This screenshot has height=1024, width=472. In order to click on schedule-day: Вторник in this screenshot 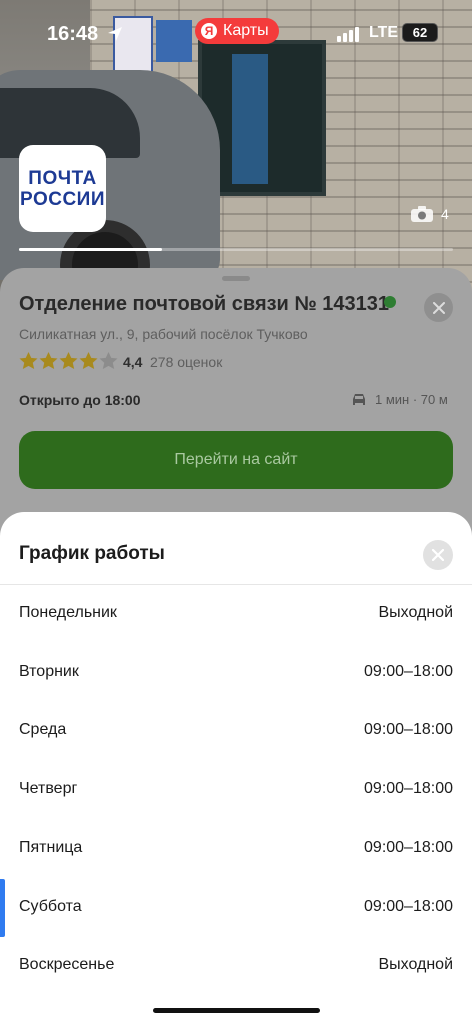, I will do `click(49, 671)`.